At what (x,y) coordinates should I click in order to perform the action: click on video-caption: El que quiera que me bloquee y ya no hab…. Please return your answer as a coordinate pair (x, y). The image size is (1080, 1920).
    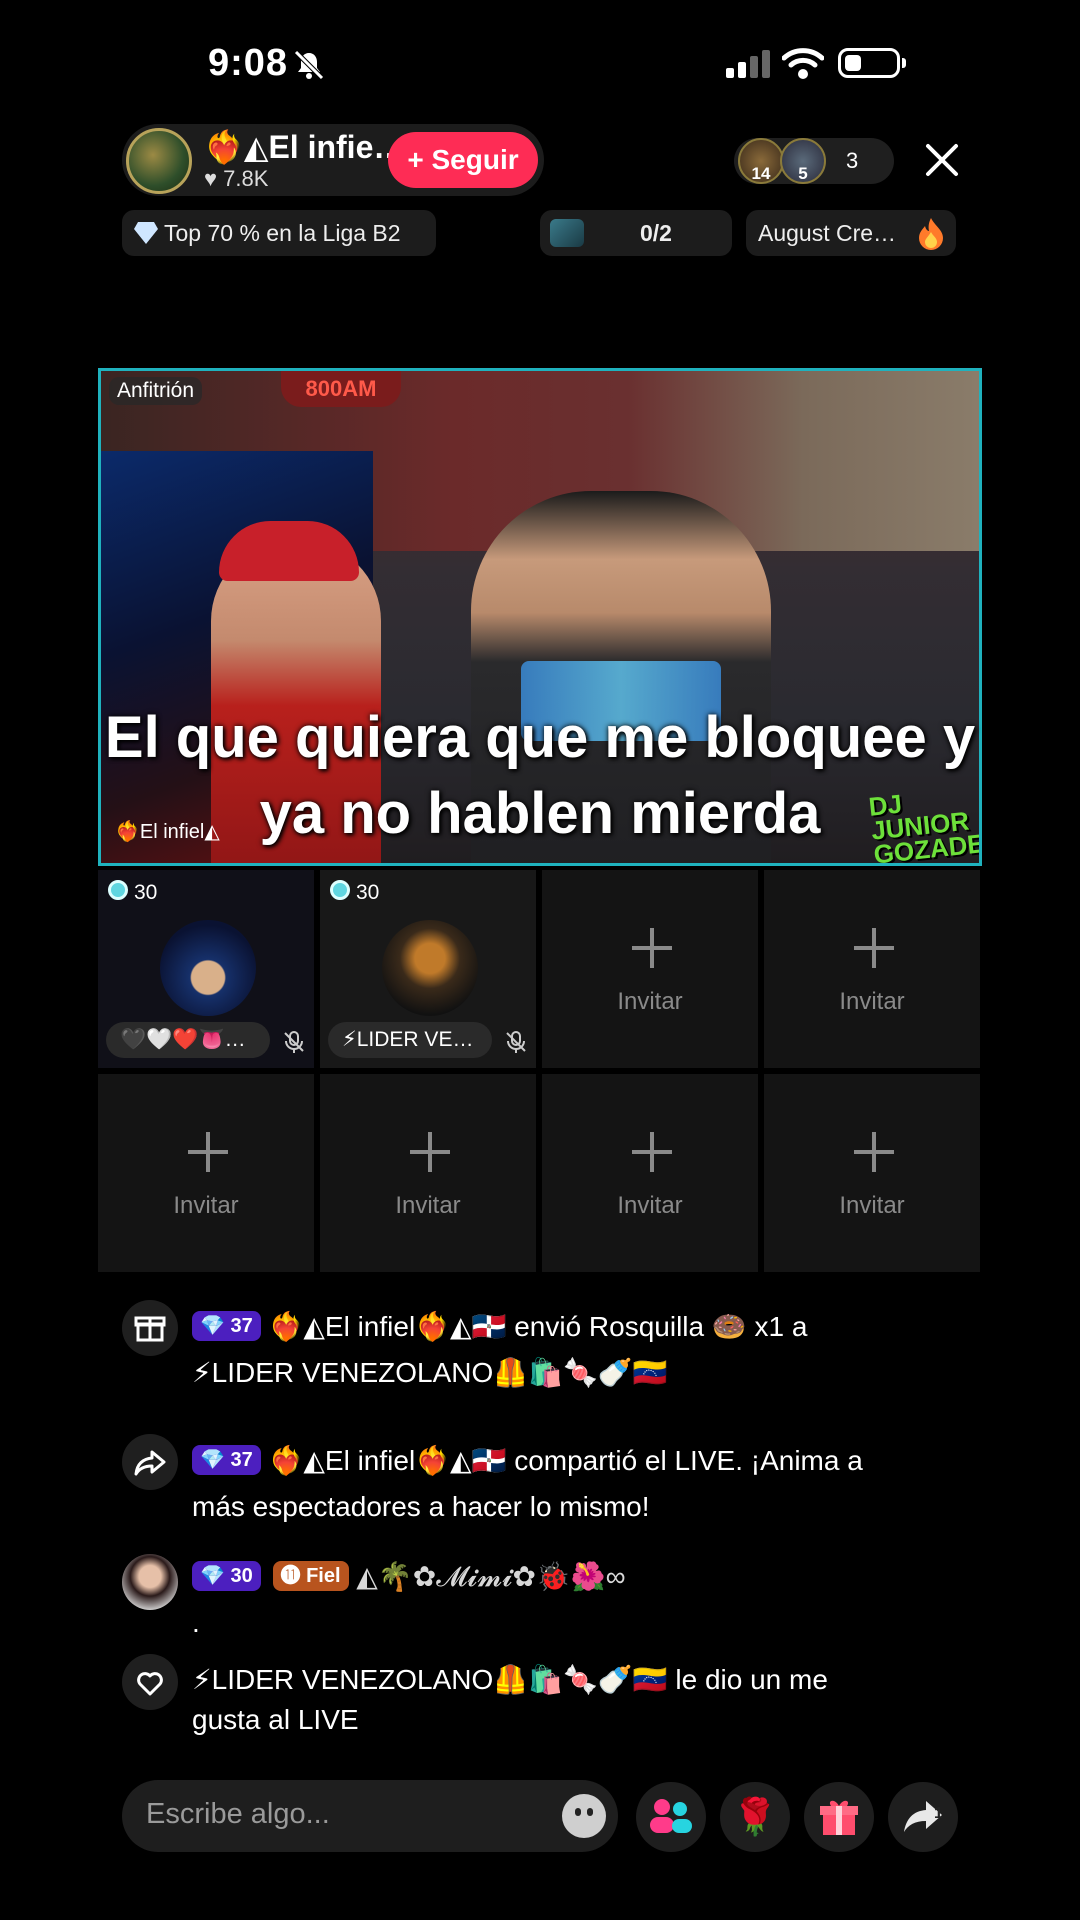
    Looking at the image, I should click on (540, 775).